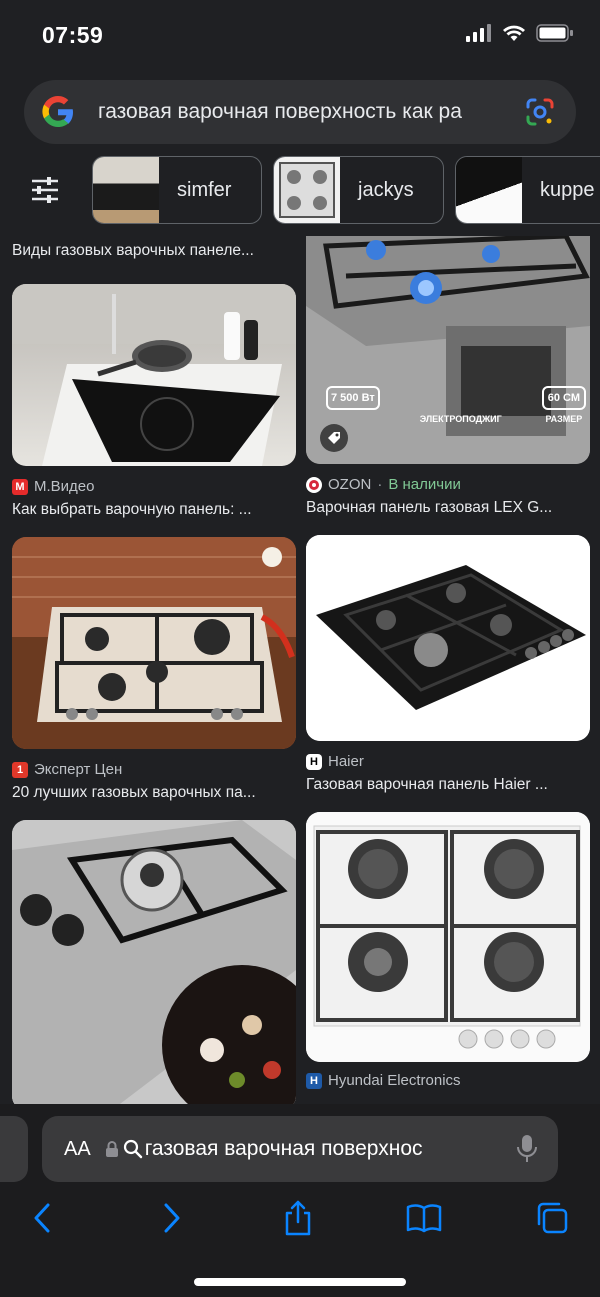 This screenshot has width=600, height=1297. I want to click on result-source: М М.Видео, so click(154, 486).